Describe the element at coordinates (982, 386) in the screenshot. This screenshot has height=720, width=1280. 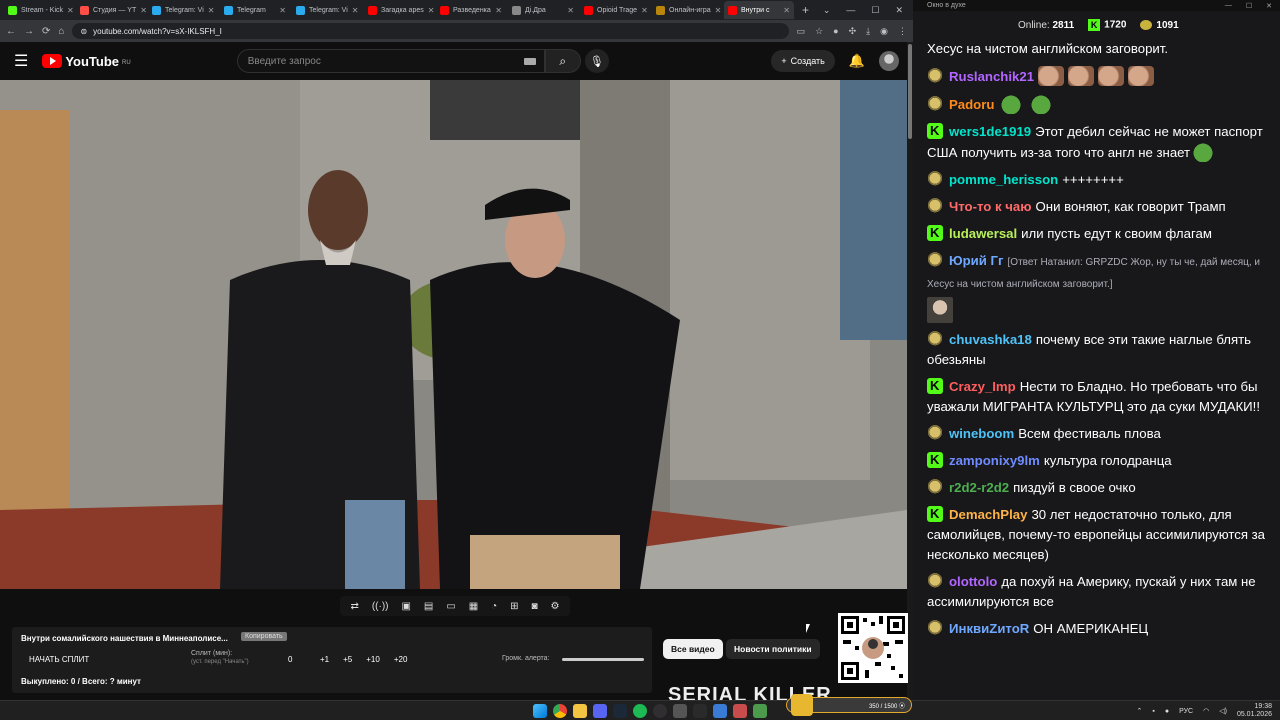
I see `chat-username: Crazy_Imp` at that location.